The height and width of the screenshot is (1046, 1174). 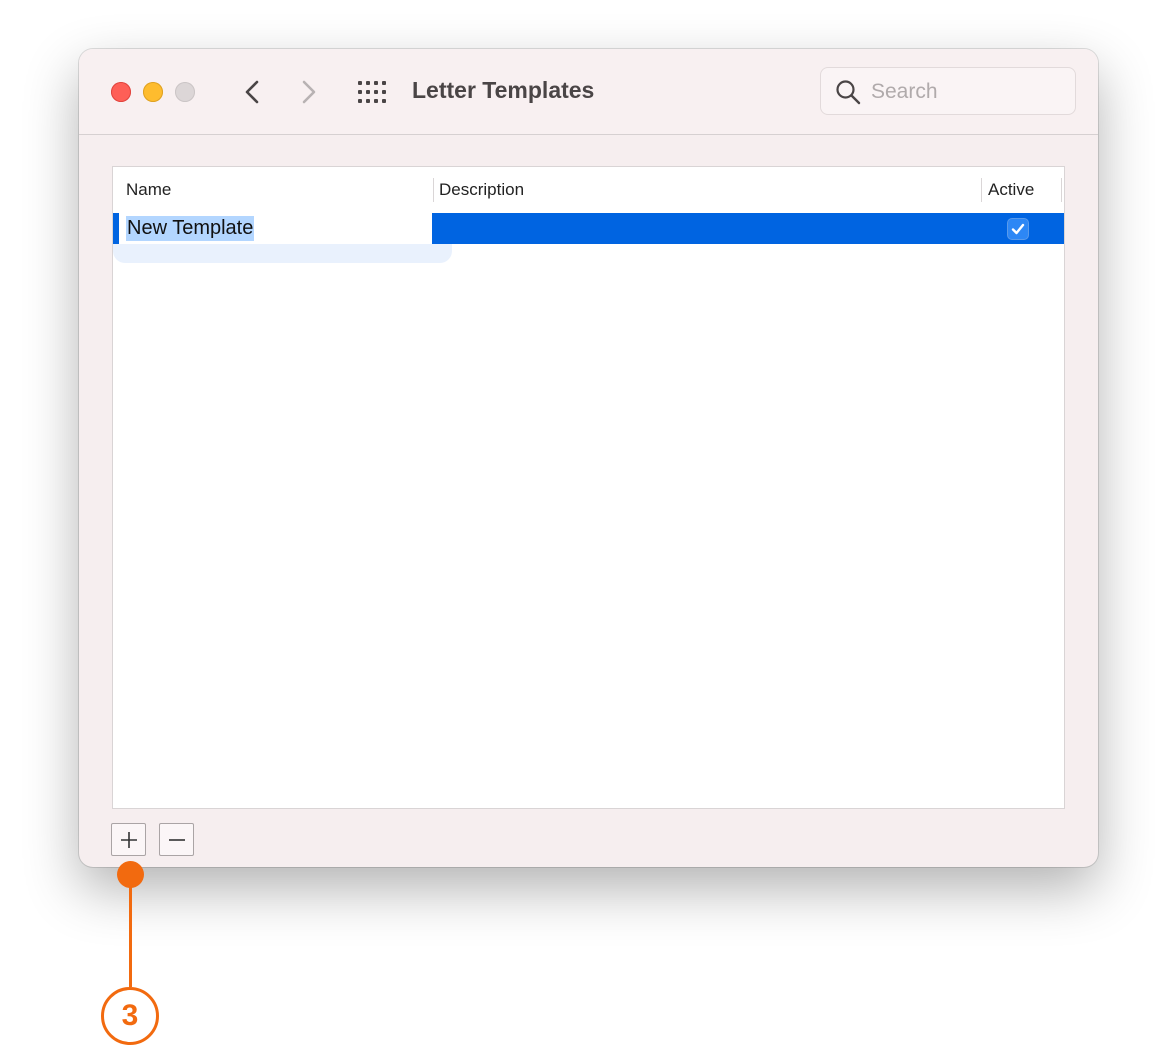 I want to click on active-checkbox, so click(x=1018, y=229).